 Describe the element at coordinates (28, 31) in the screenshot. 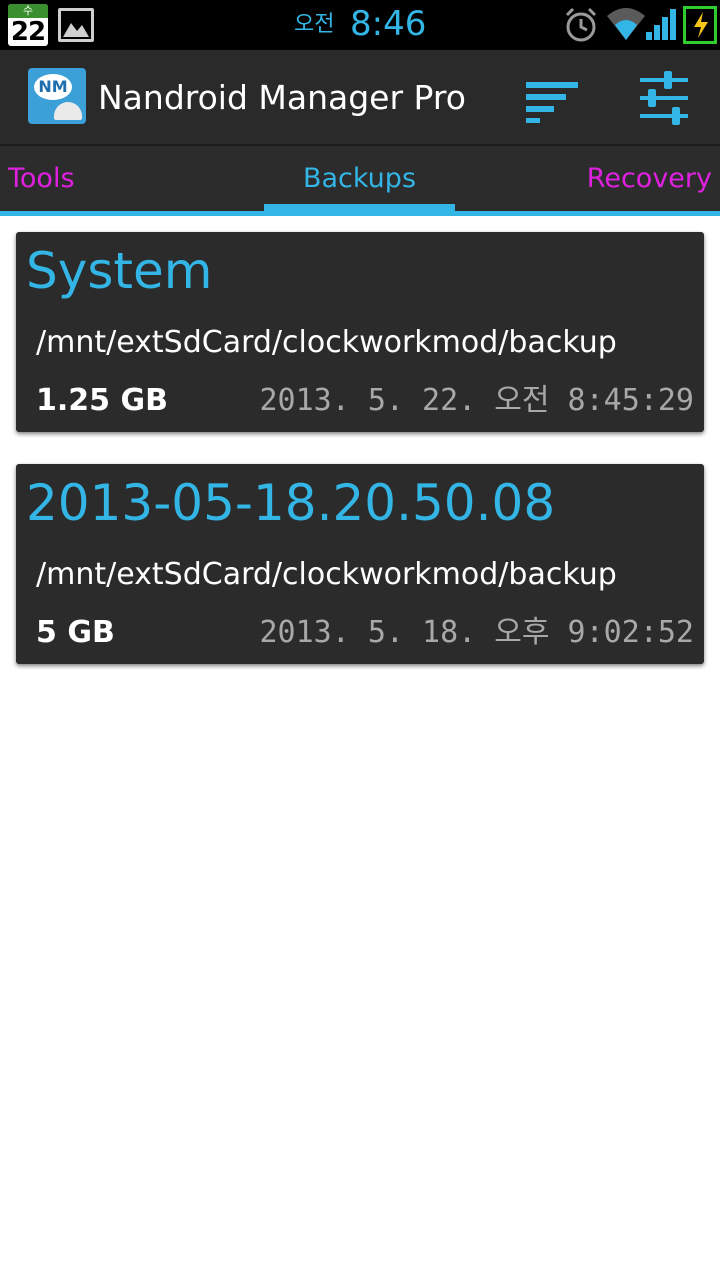

I see `calendar-day: 22` at that location.